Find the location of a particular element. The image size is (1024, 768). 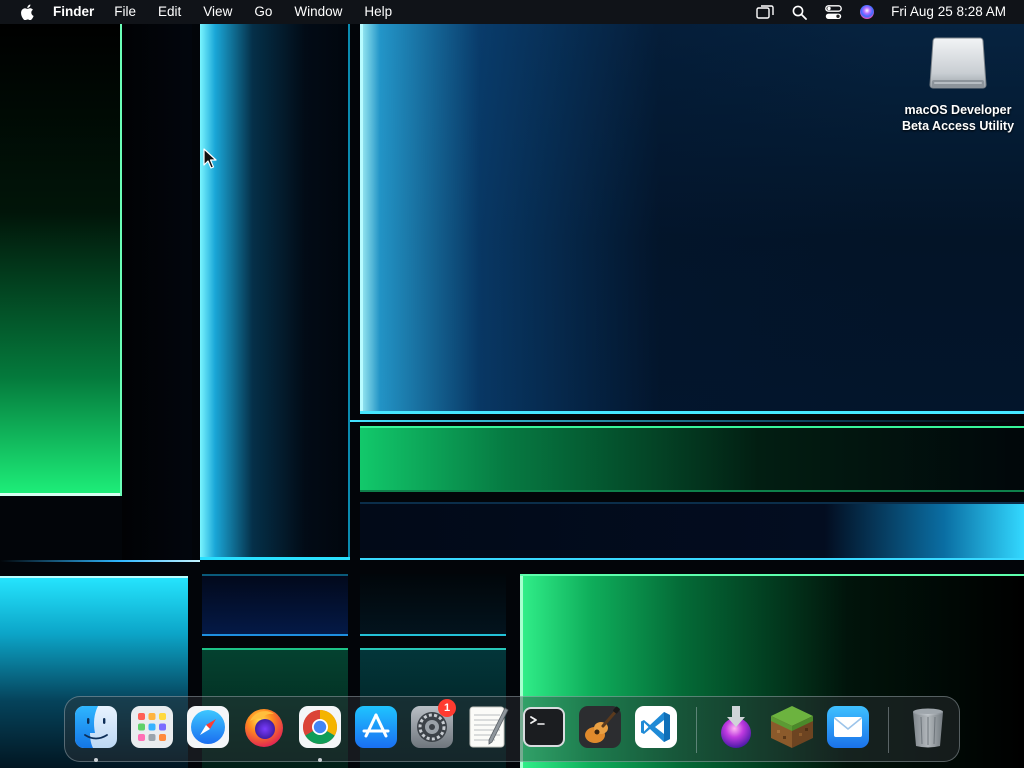

desktop-icon-developer-beta-utility: macOS Developer Beta Access Utility is located at coordinates (958, 84).